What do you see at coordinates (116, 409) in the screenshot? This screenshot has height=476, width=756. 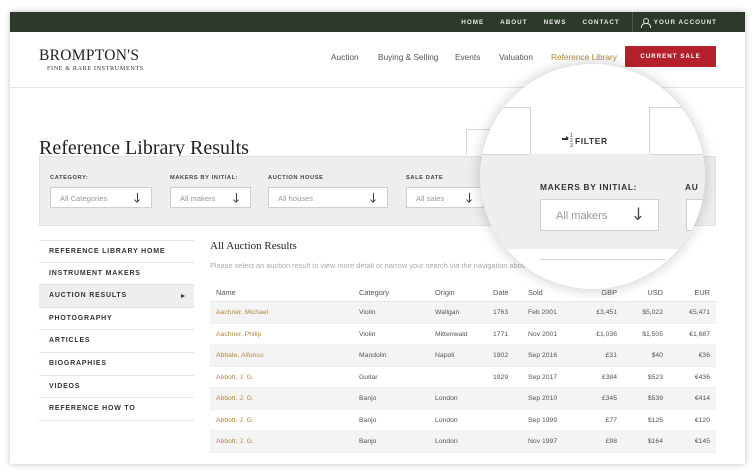 I see `sidebar-item-reference-how-to: REFERENCE HOW TO` at bounding box center [116, 409].